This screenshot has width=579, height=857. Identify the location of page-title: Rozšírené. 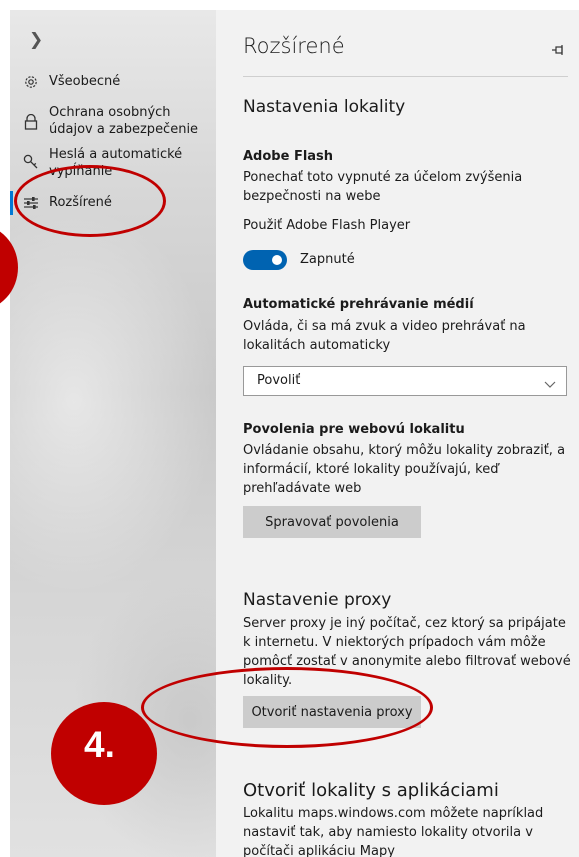
(294, 46).